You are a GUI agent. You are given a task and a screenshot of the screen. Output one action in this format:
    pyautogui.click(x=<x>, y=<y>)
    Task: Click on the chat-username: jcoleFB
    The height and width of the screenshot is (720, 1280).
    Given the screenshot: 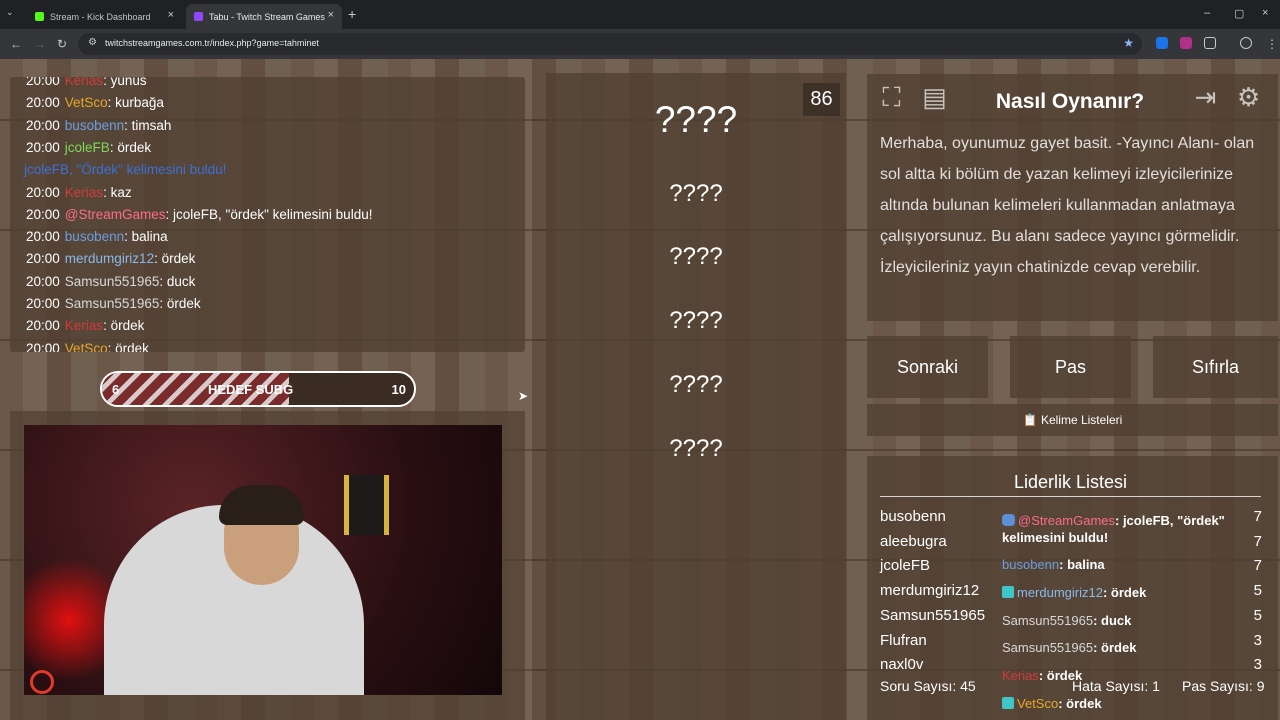 What is the action you would take?
    pyautogui.click(x=87, y=147)
    